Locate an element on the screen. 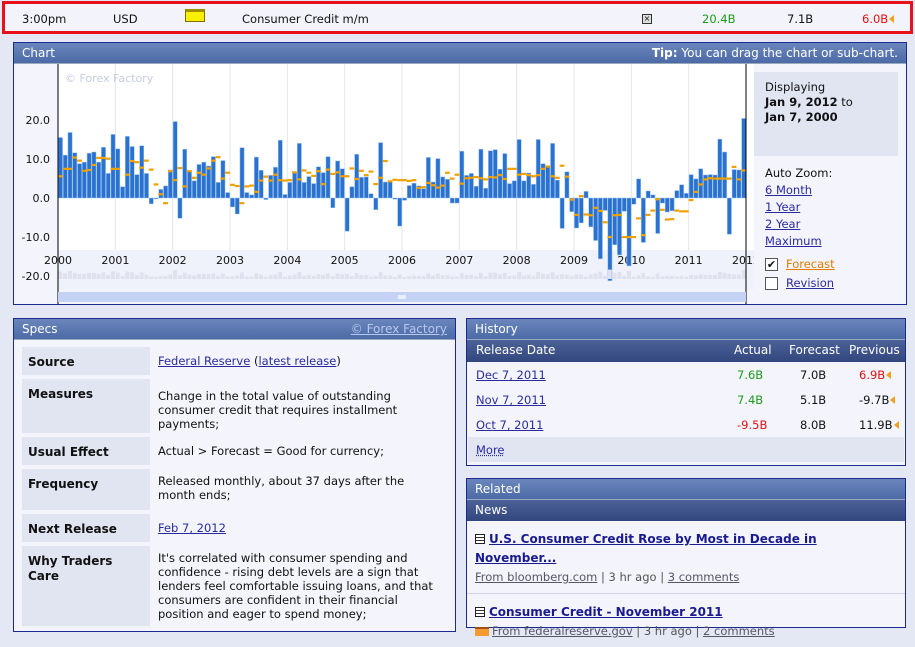  forecast-toggle-link: Forecast is located at coordinates (810, 264).